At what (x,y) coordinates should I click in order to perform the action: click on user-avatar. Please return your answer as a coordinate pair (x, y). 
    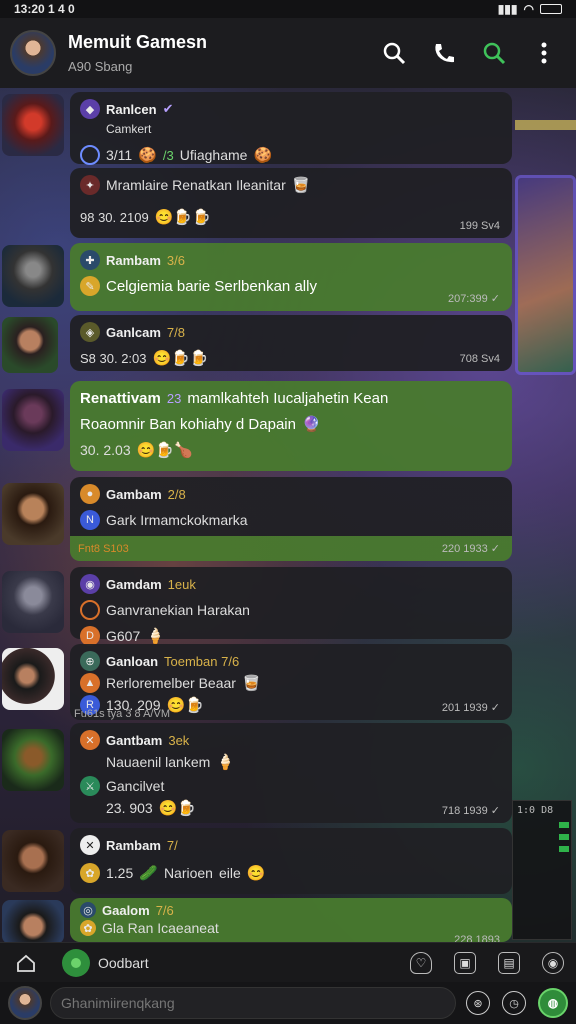
    Looking at the image, I should click on (25, 1003).